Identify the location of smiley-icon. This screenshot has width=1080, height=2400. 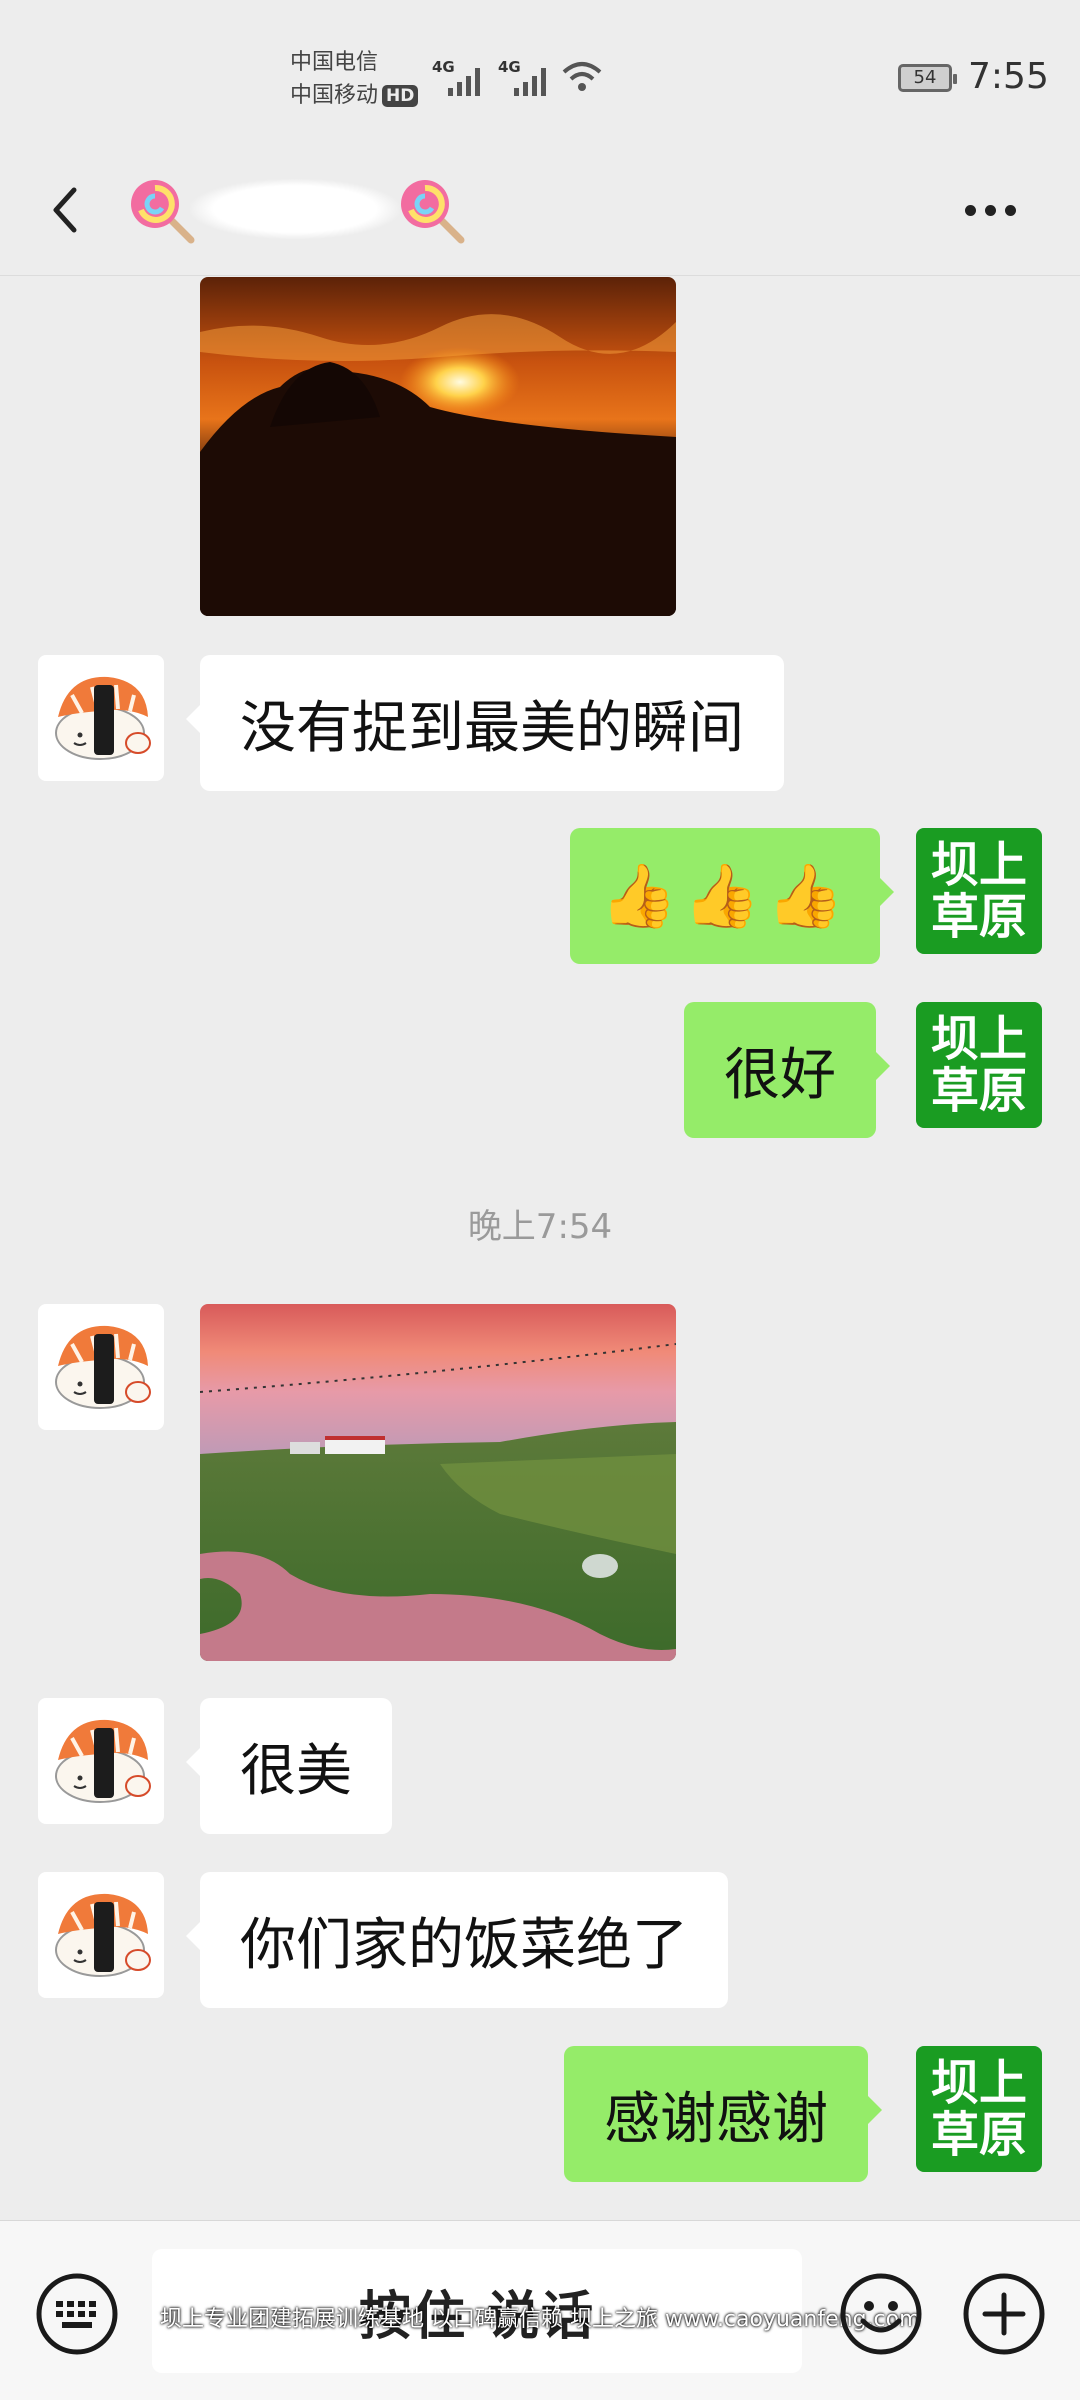
(881, 2314).